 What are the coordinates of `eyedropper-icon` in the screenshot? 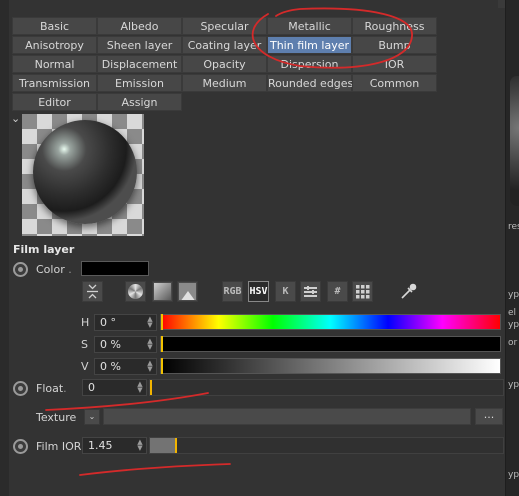 It's located at (408, 291).